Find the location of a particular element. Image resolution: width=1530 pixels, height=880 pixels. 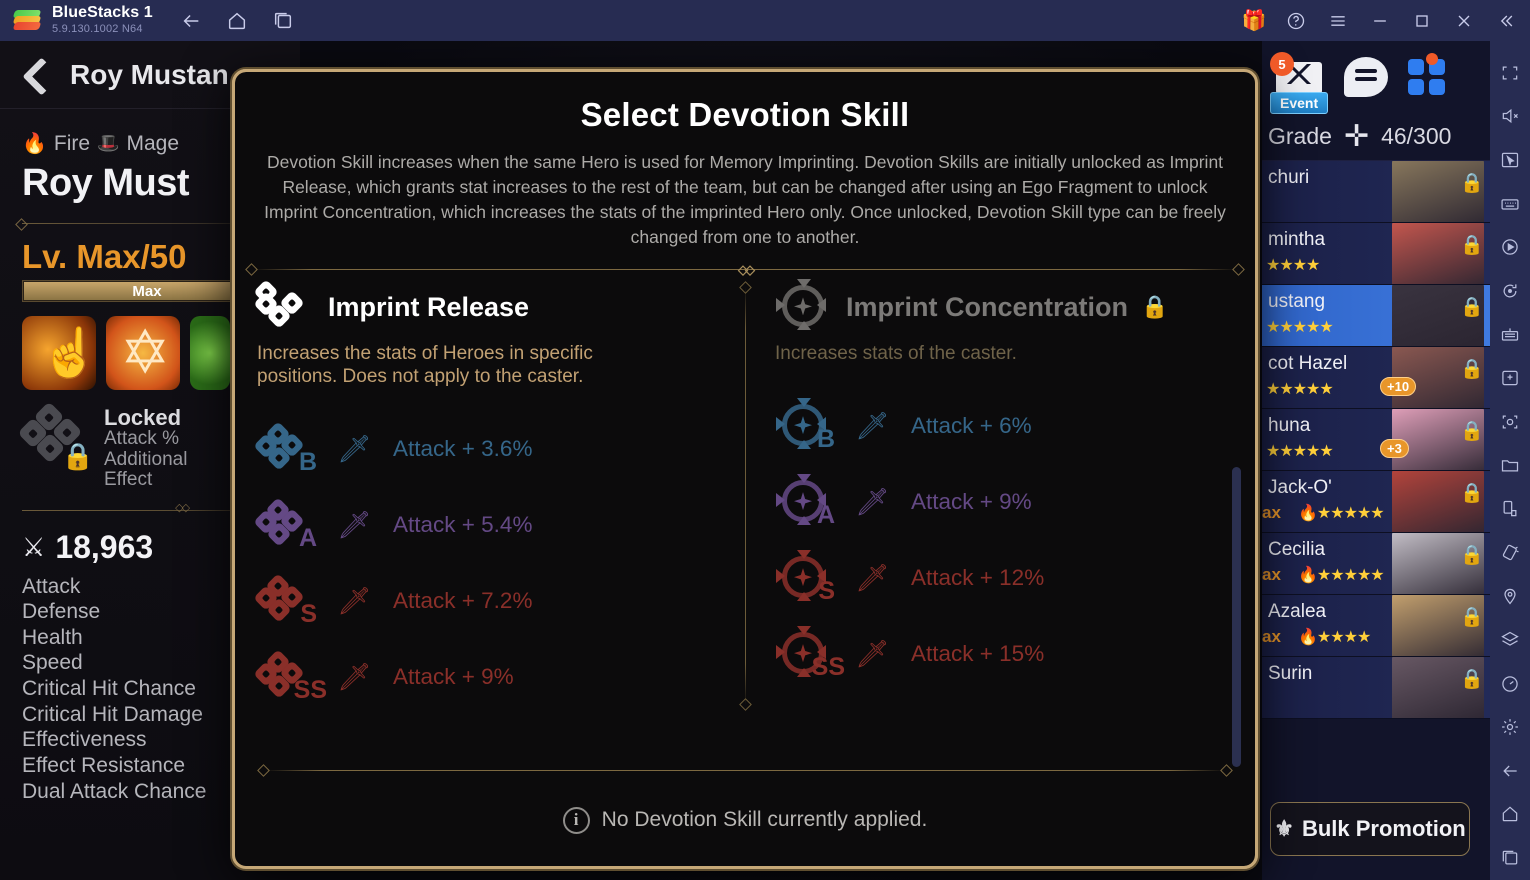

device-rotate-icon is located at coordinates (1510, 509).